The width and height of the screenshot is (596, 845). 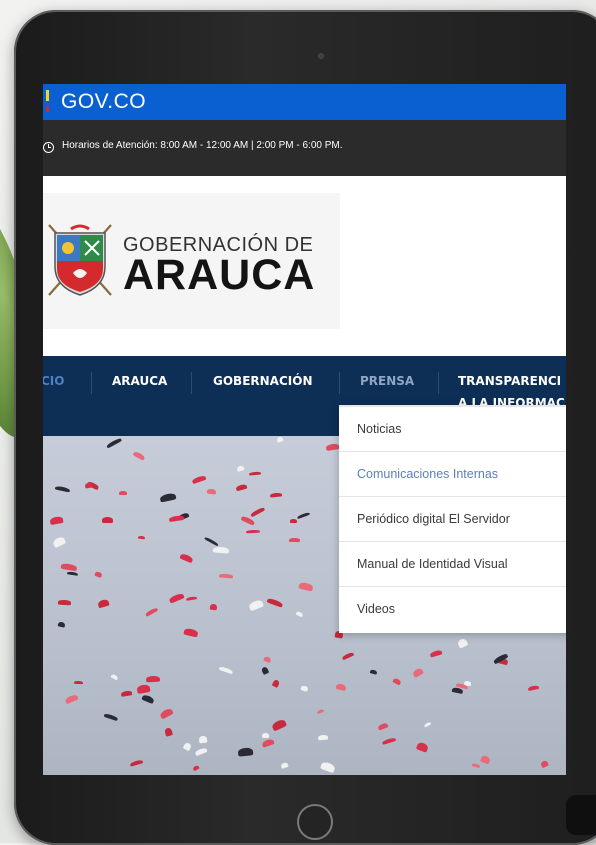 What do you see at coordinates (262, 381) in the screenshot?
I see `nav-item-gobernacion: GOBERNACIÓN` at bounding box center [262, 381].